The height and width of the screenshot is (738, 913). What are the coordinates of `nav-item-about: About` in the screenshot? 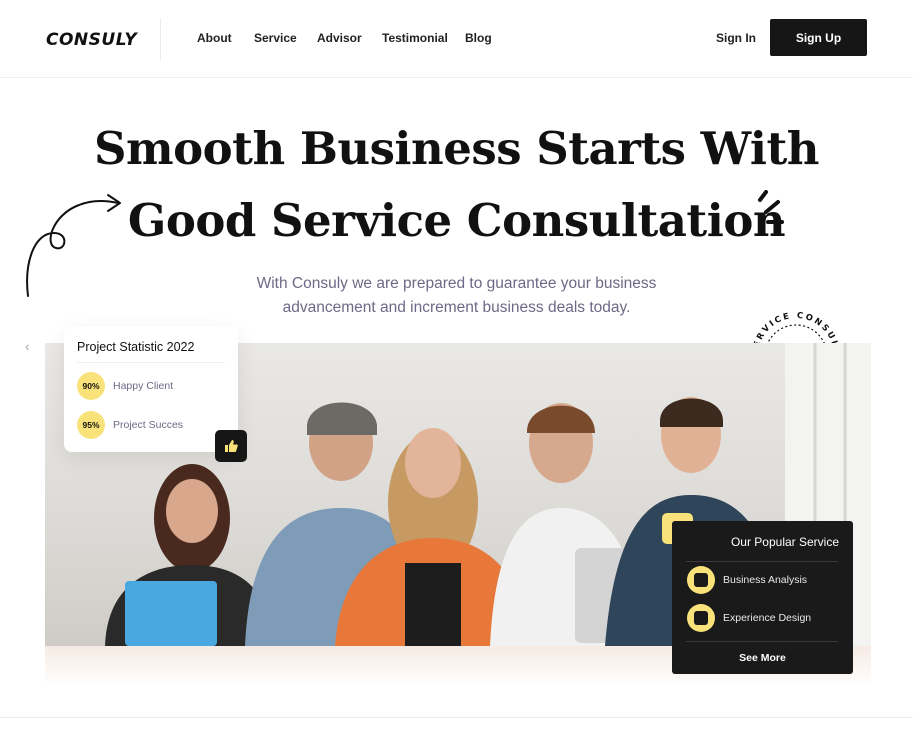 It's located at (214, 38).